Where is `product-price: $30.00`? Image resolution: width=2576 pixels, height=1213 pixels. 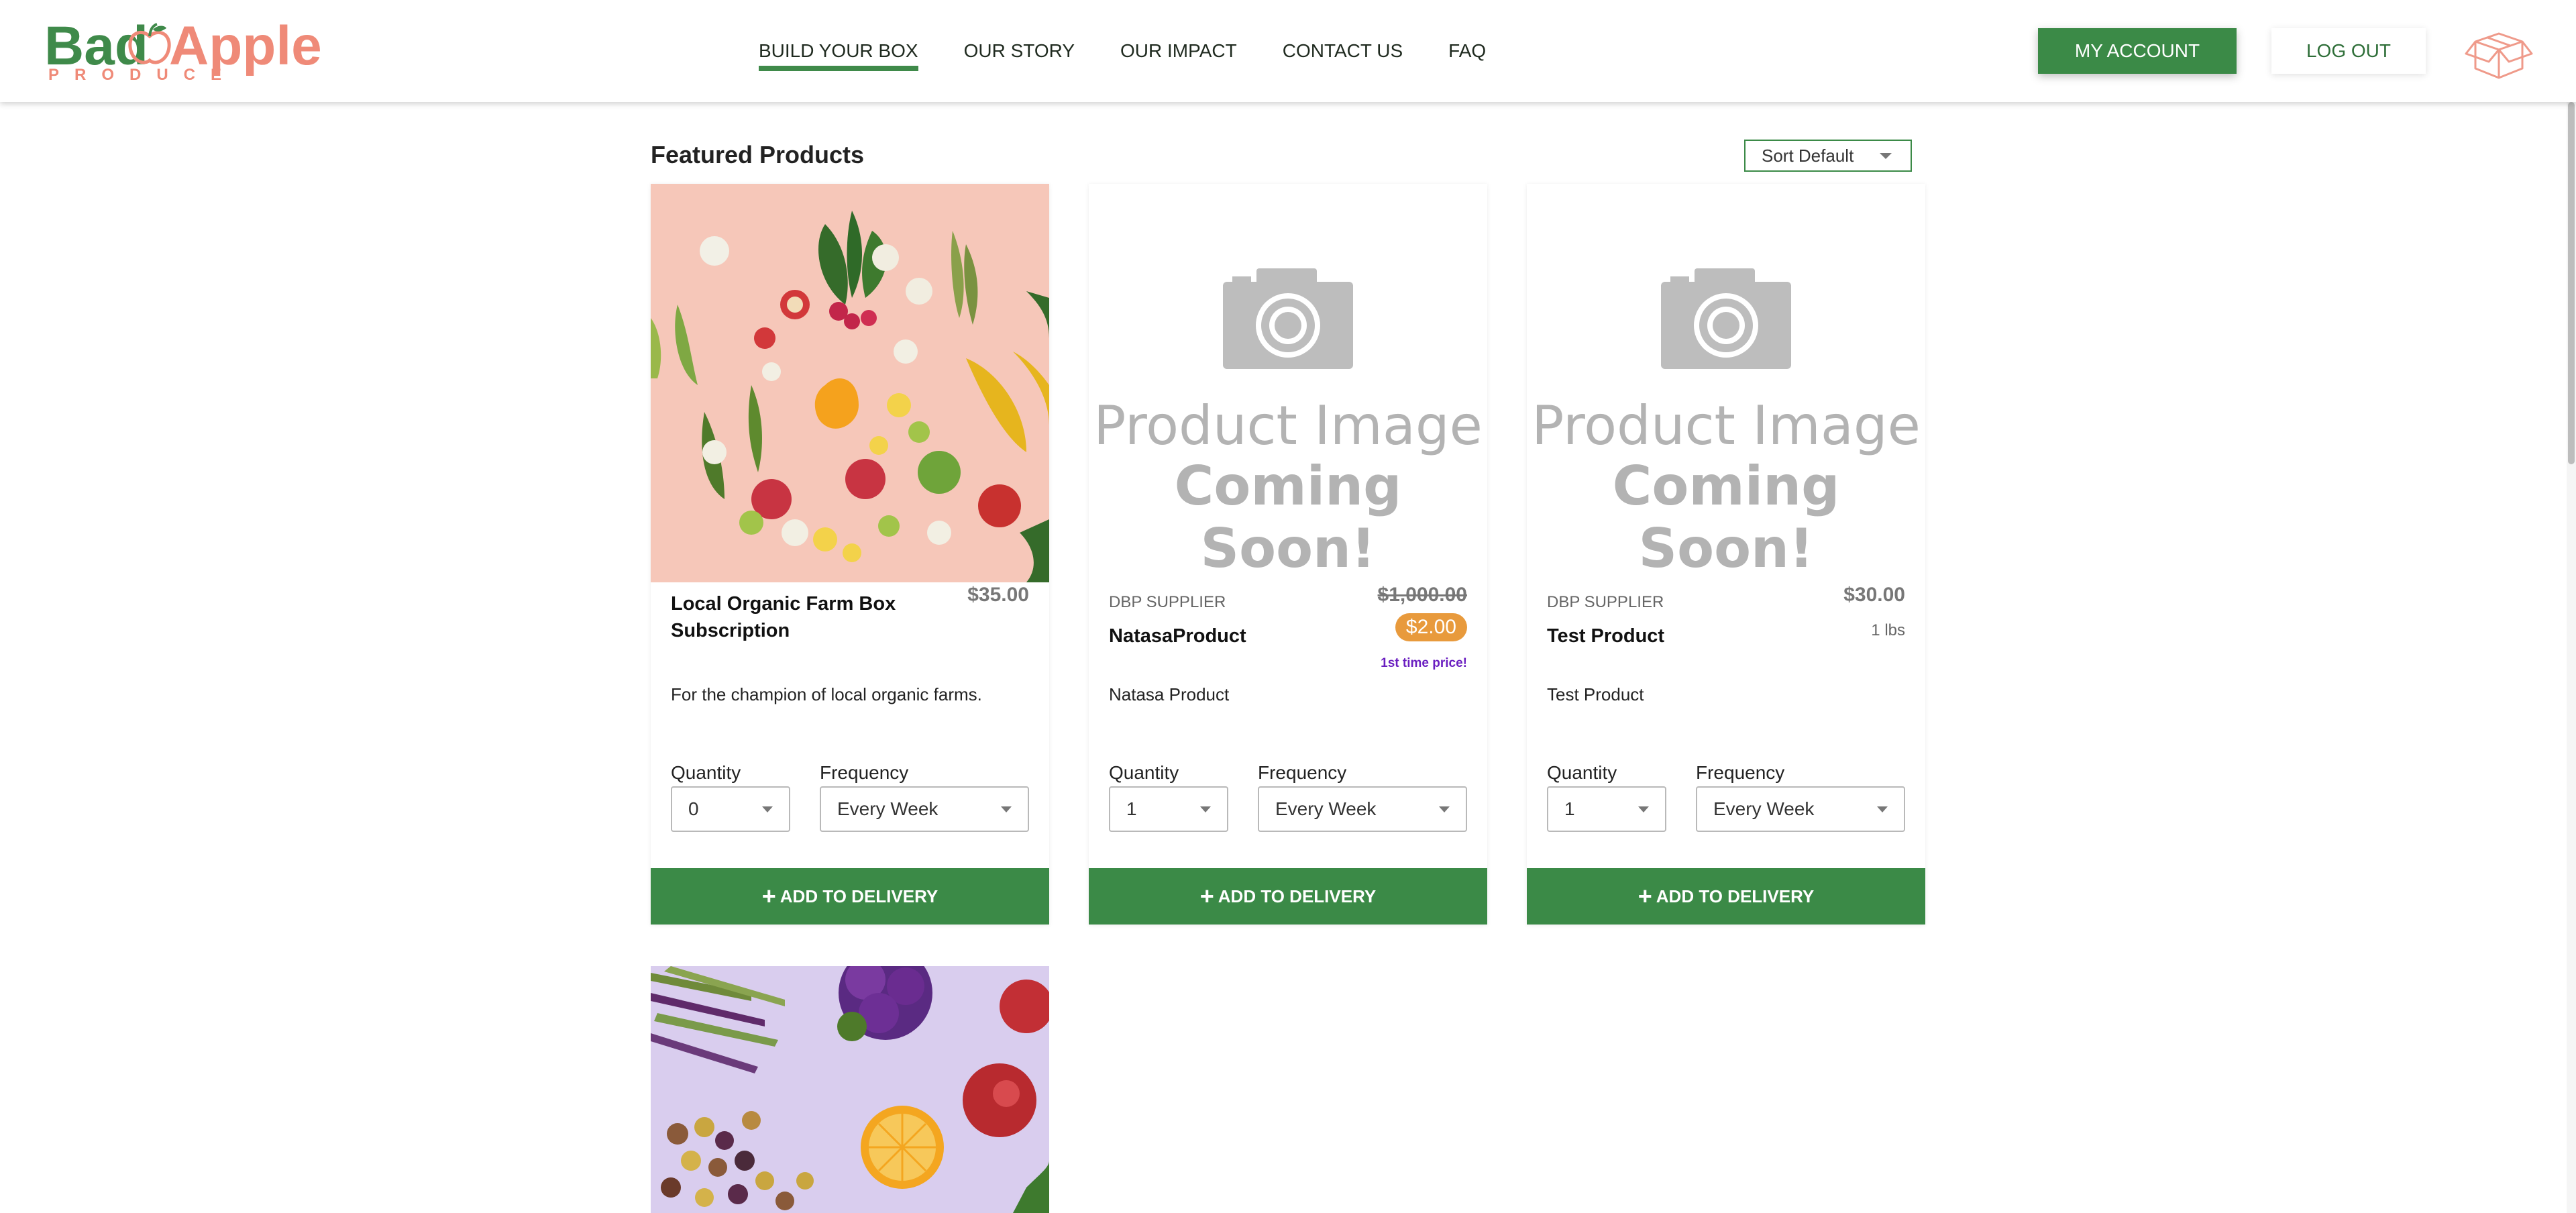
product-price: $30.00 is located at coordinates (1874, 595).